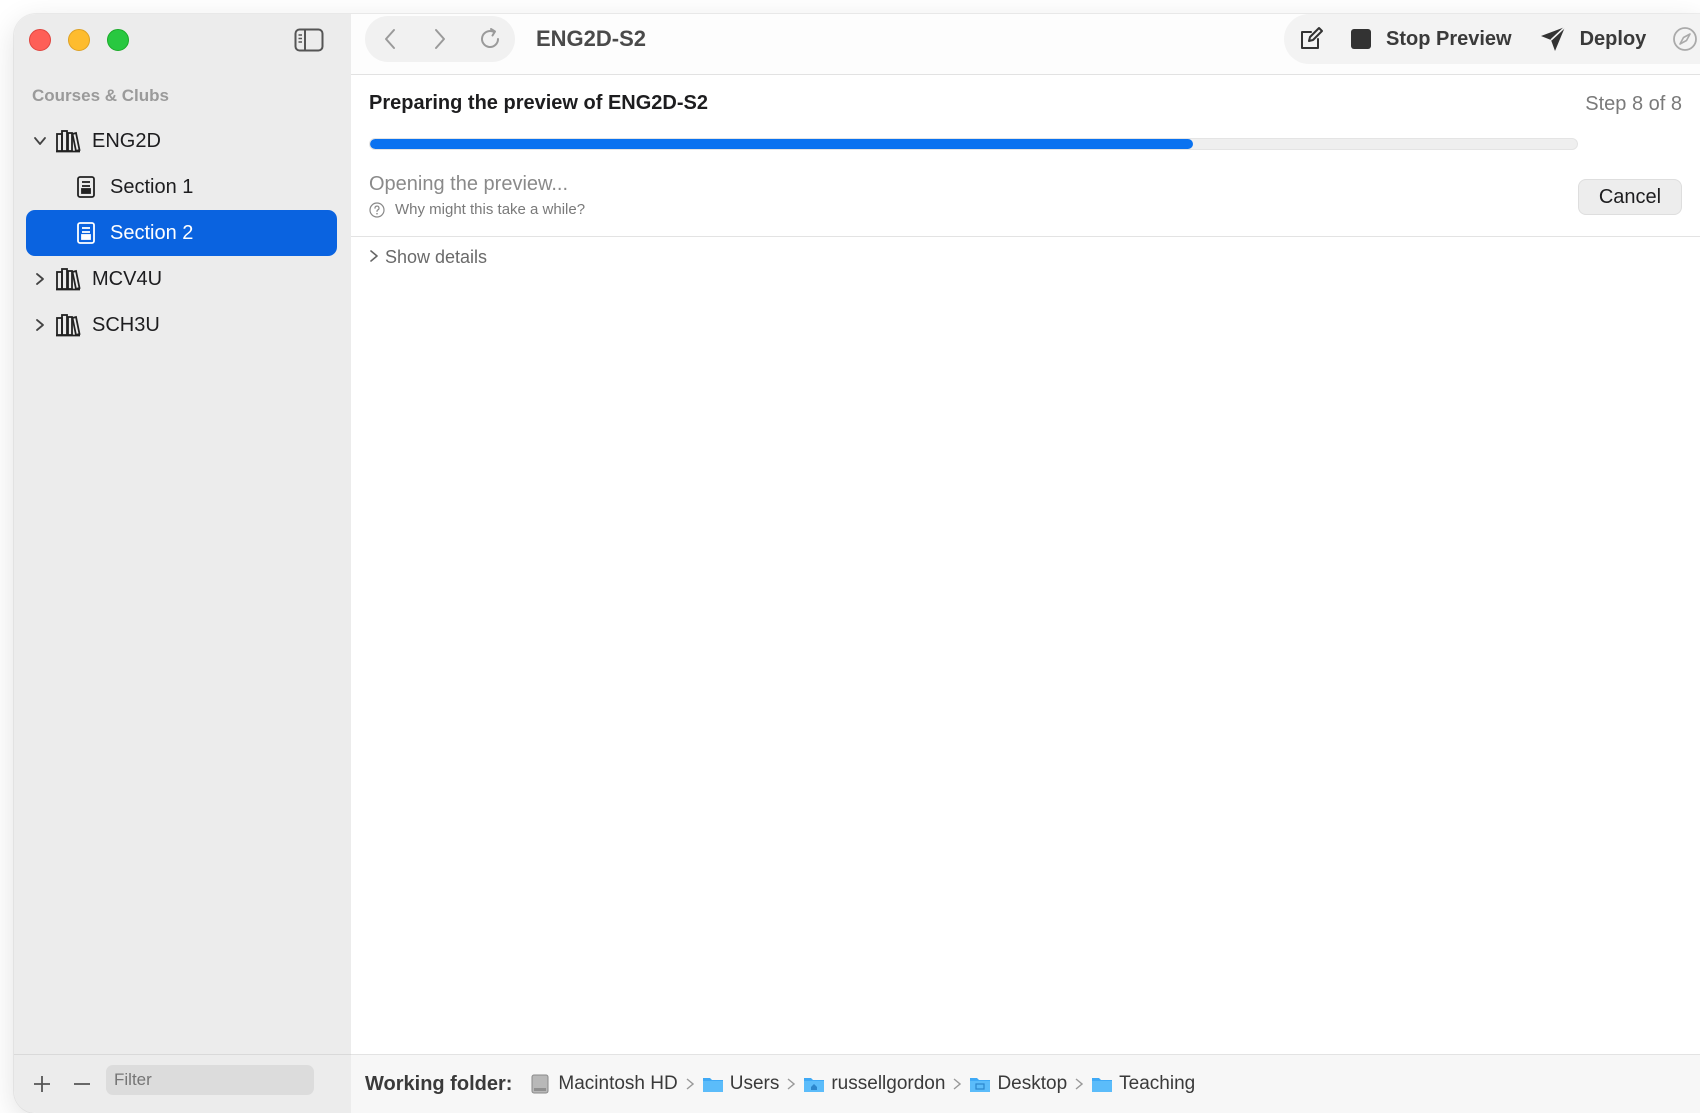  What do you see at coordinates (591, 38) in the screenshot?
I see `window-title: ENG2D-S2` at bounding box center [591, 38].